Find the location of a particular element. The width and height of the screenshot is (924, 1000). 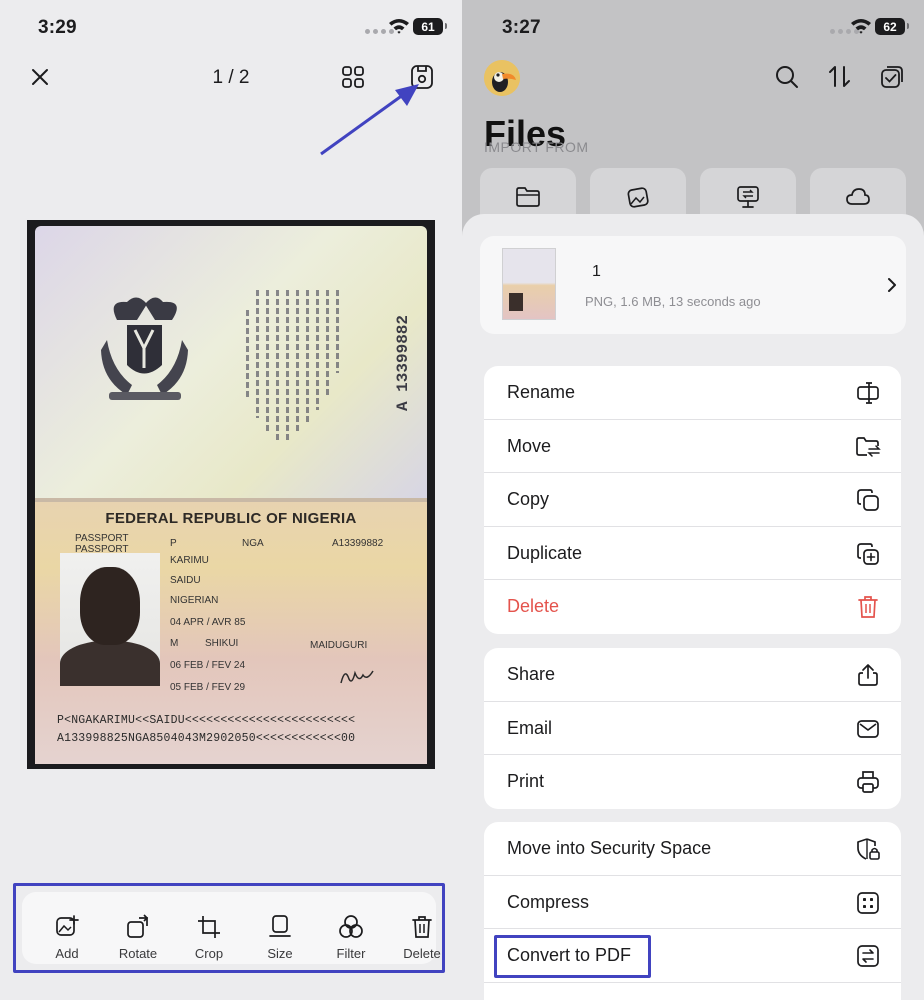

menu-item-label: Share is located at coordinates (531, 674).